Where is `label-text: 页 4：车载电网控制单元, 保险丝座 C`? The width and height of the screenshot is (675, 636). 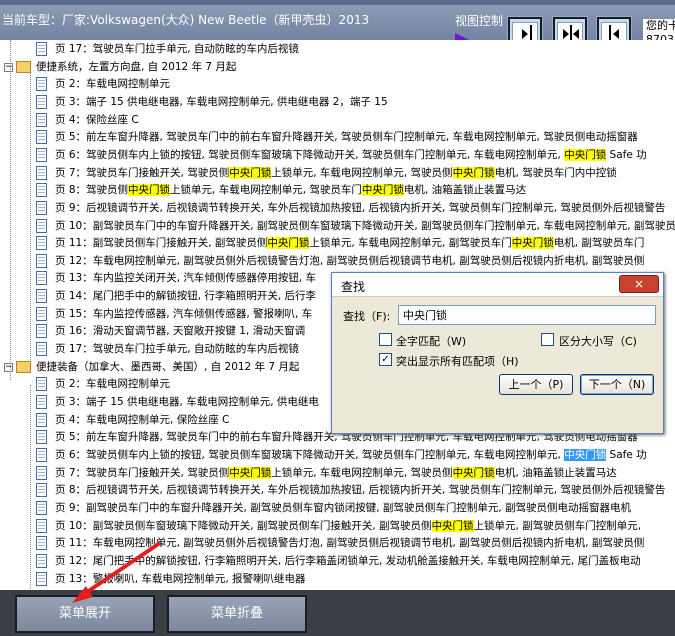 label-text: 页 4：车载电网控制单元, 保险丝座 C is located at coordinates (142, 419).